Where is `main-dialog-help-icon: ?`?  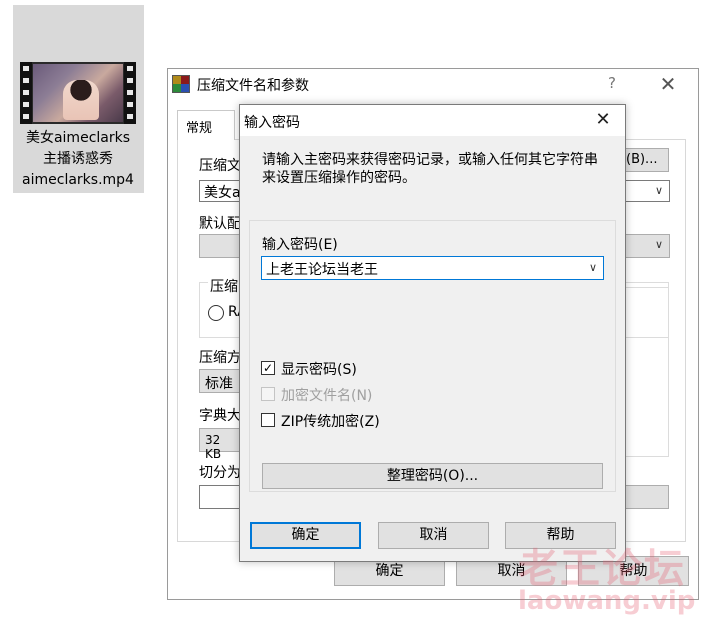 main-dialog-help-icon: ? is located at coordinates (612, 84).